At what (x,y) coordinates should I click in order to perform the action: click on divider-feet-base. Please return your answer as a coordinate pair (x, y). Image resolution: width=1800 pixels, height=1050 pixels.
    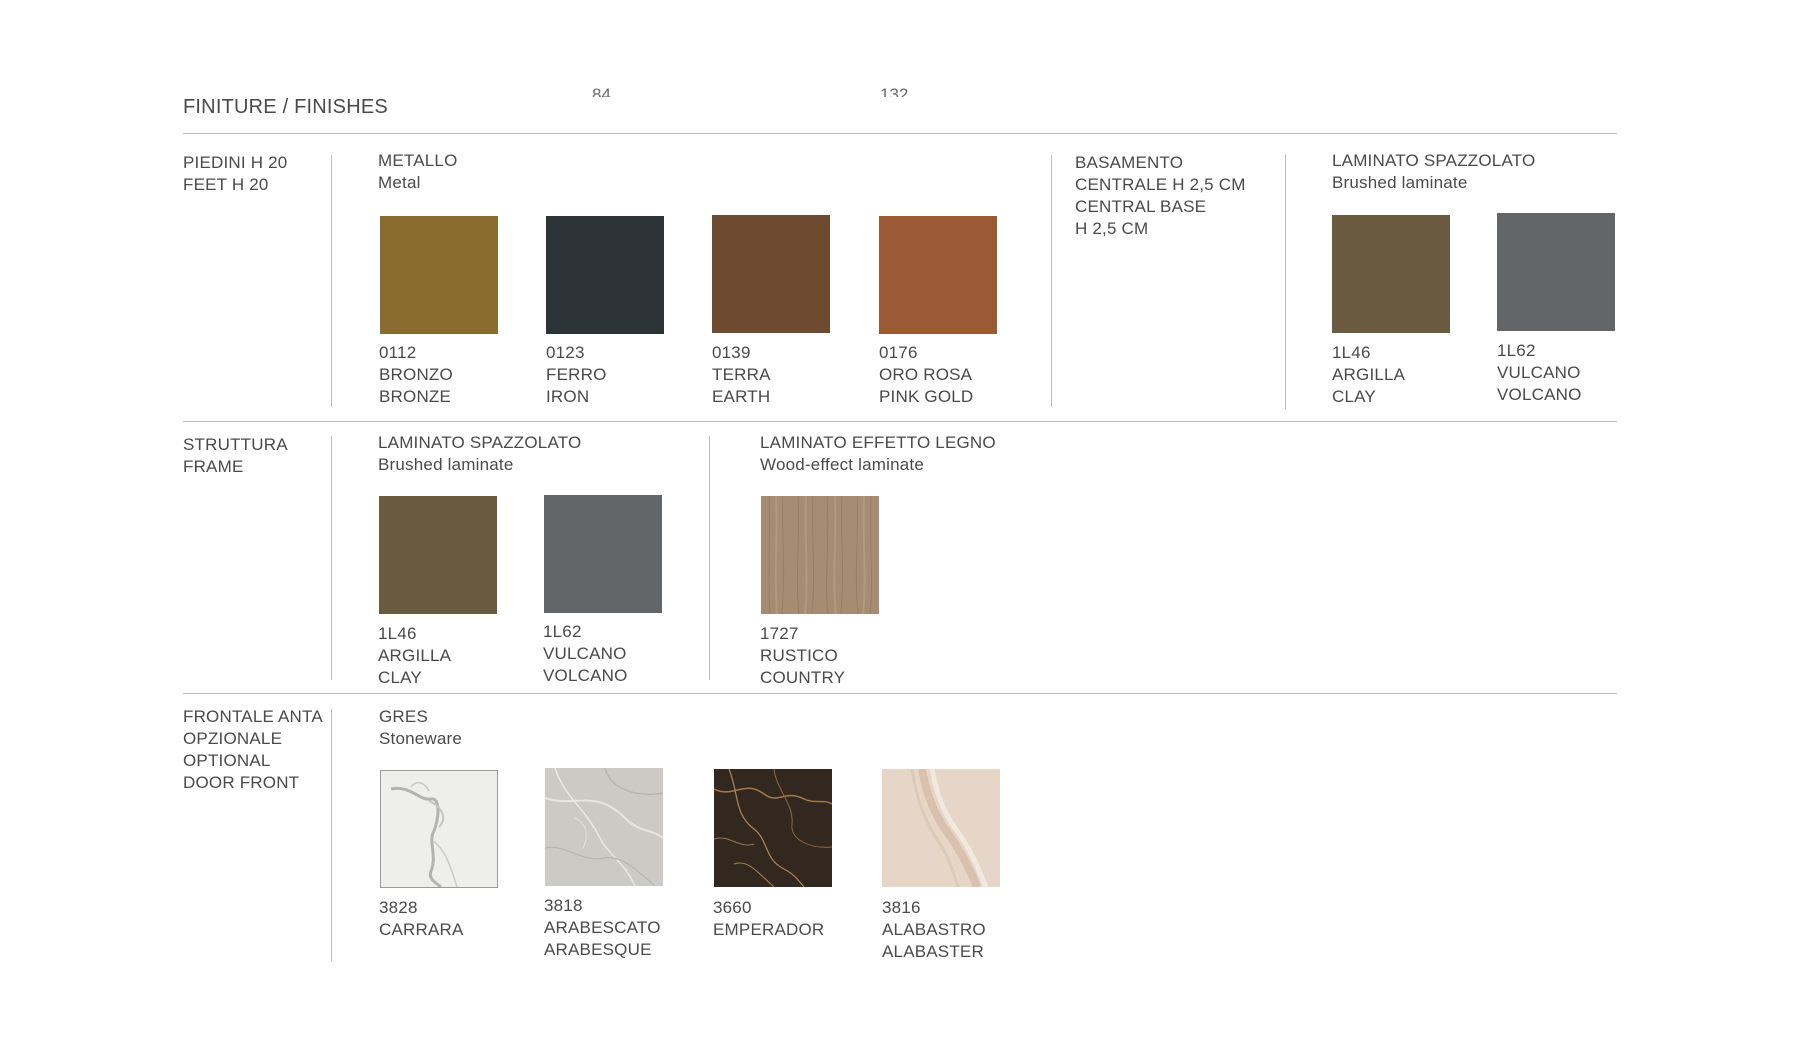
    Looking at the image, I should click on (1051, 281).